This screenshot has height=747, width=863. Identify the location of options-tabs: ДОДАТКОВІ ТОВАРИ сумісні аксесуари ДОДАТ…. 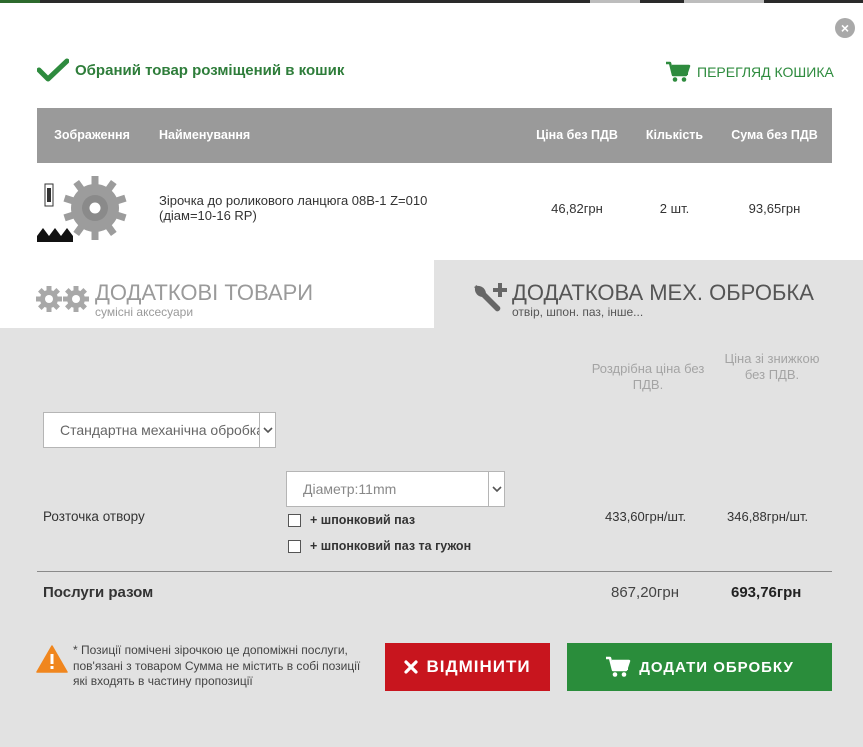
(431, 294).